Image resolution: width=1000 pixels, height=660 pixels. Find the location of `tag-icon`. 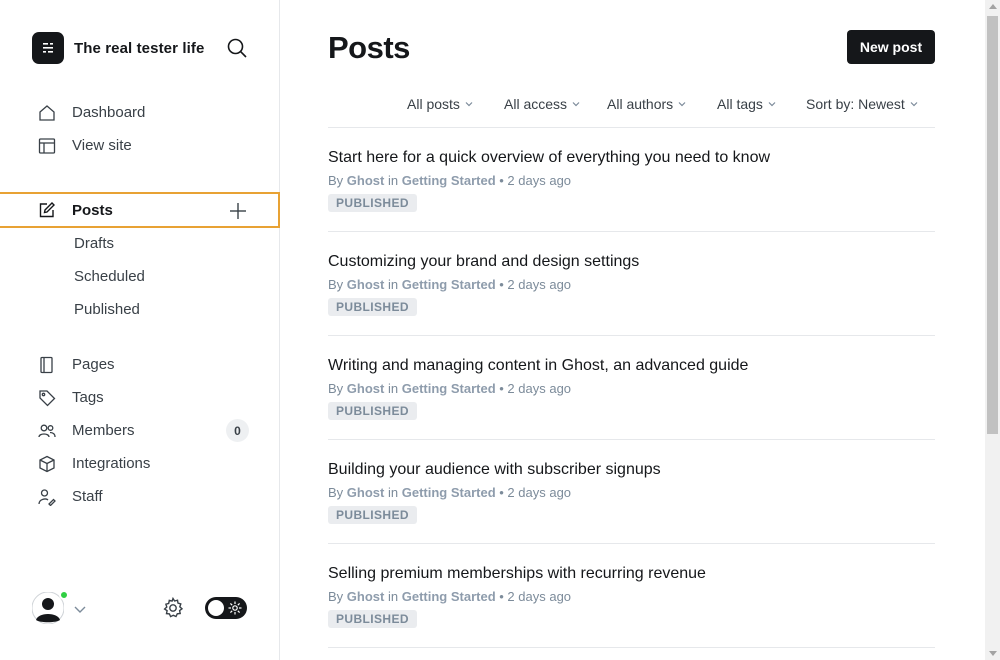

tag-icon is located at coordinates (47, 398).